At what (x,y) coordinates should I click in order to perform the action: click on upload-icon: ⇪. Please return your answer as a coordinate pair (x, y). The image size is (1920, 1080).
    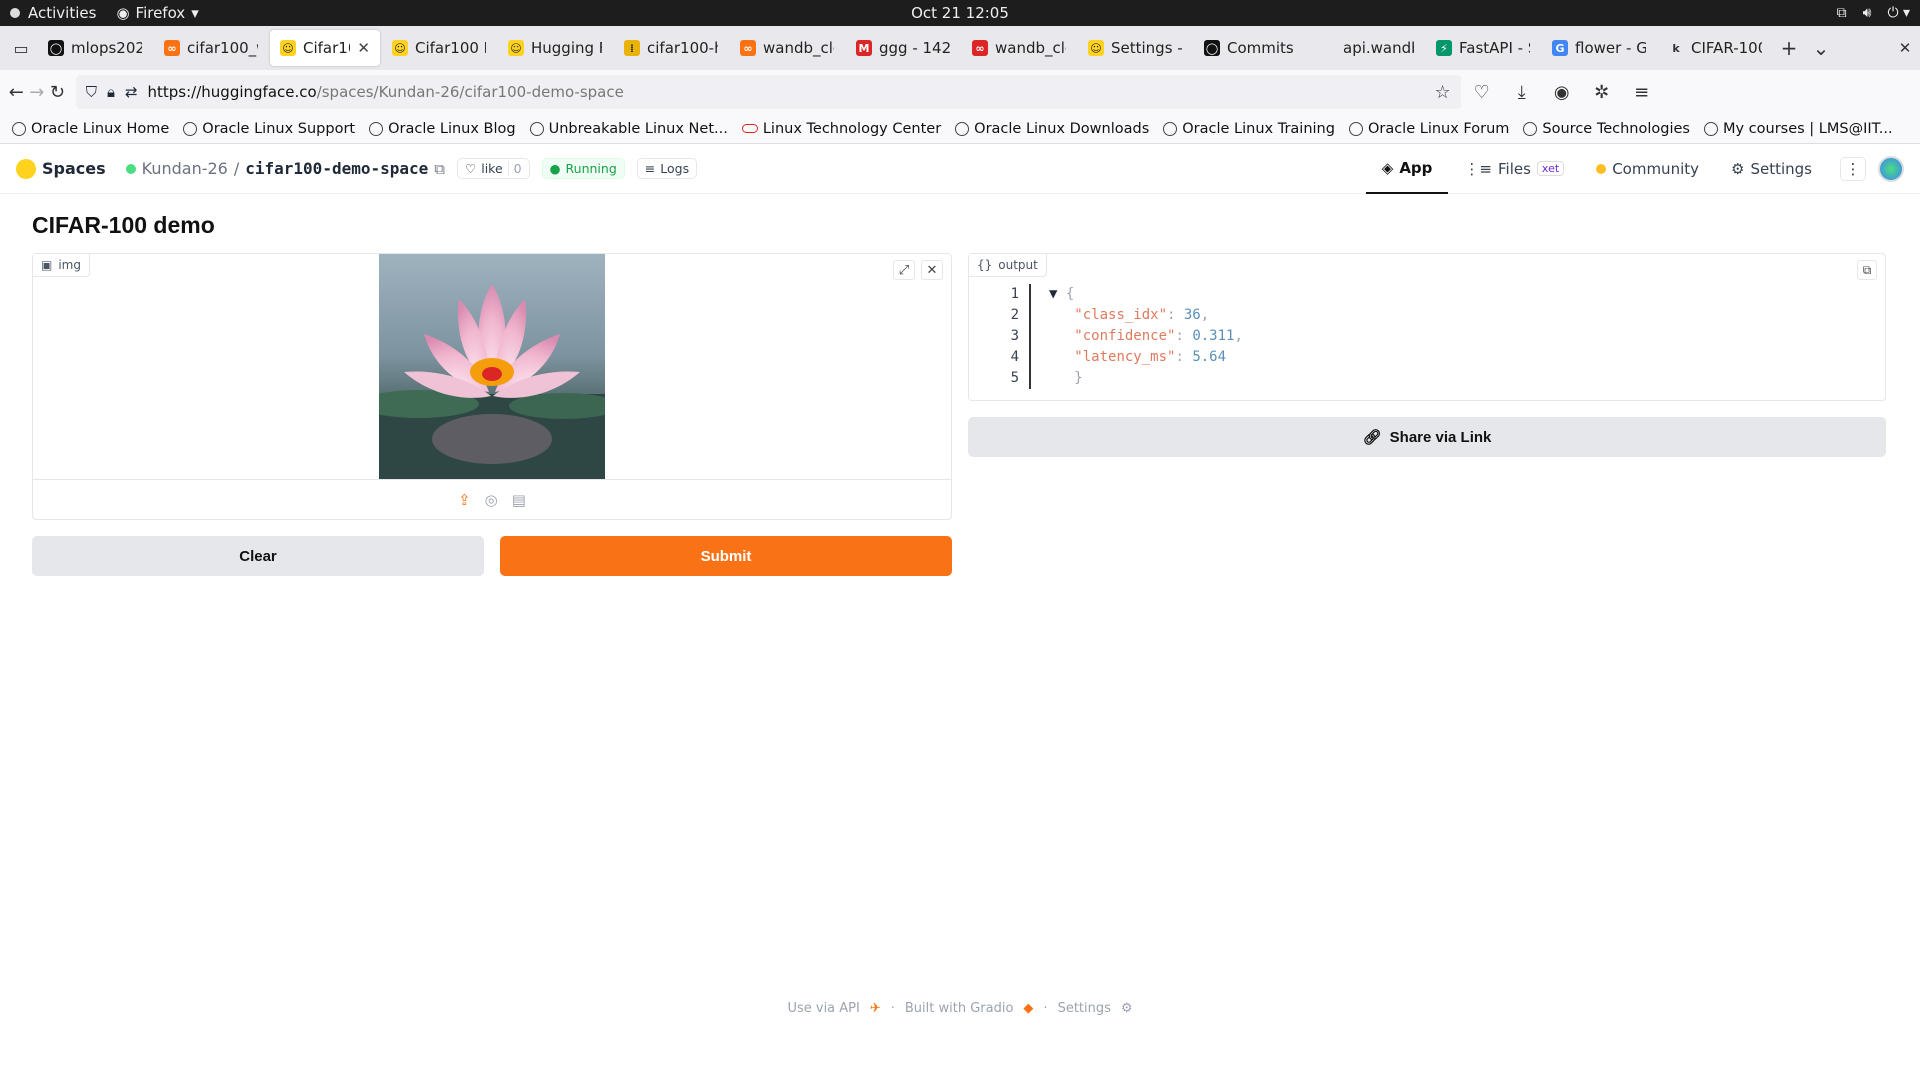
    Looking at the image, I should click on (464, 500).